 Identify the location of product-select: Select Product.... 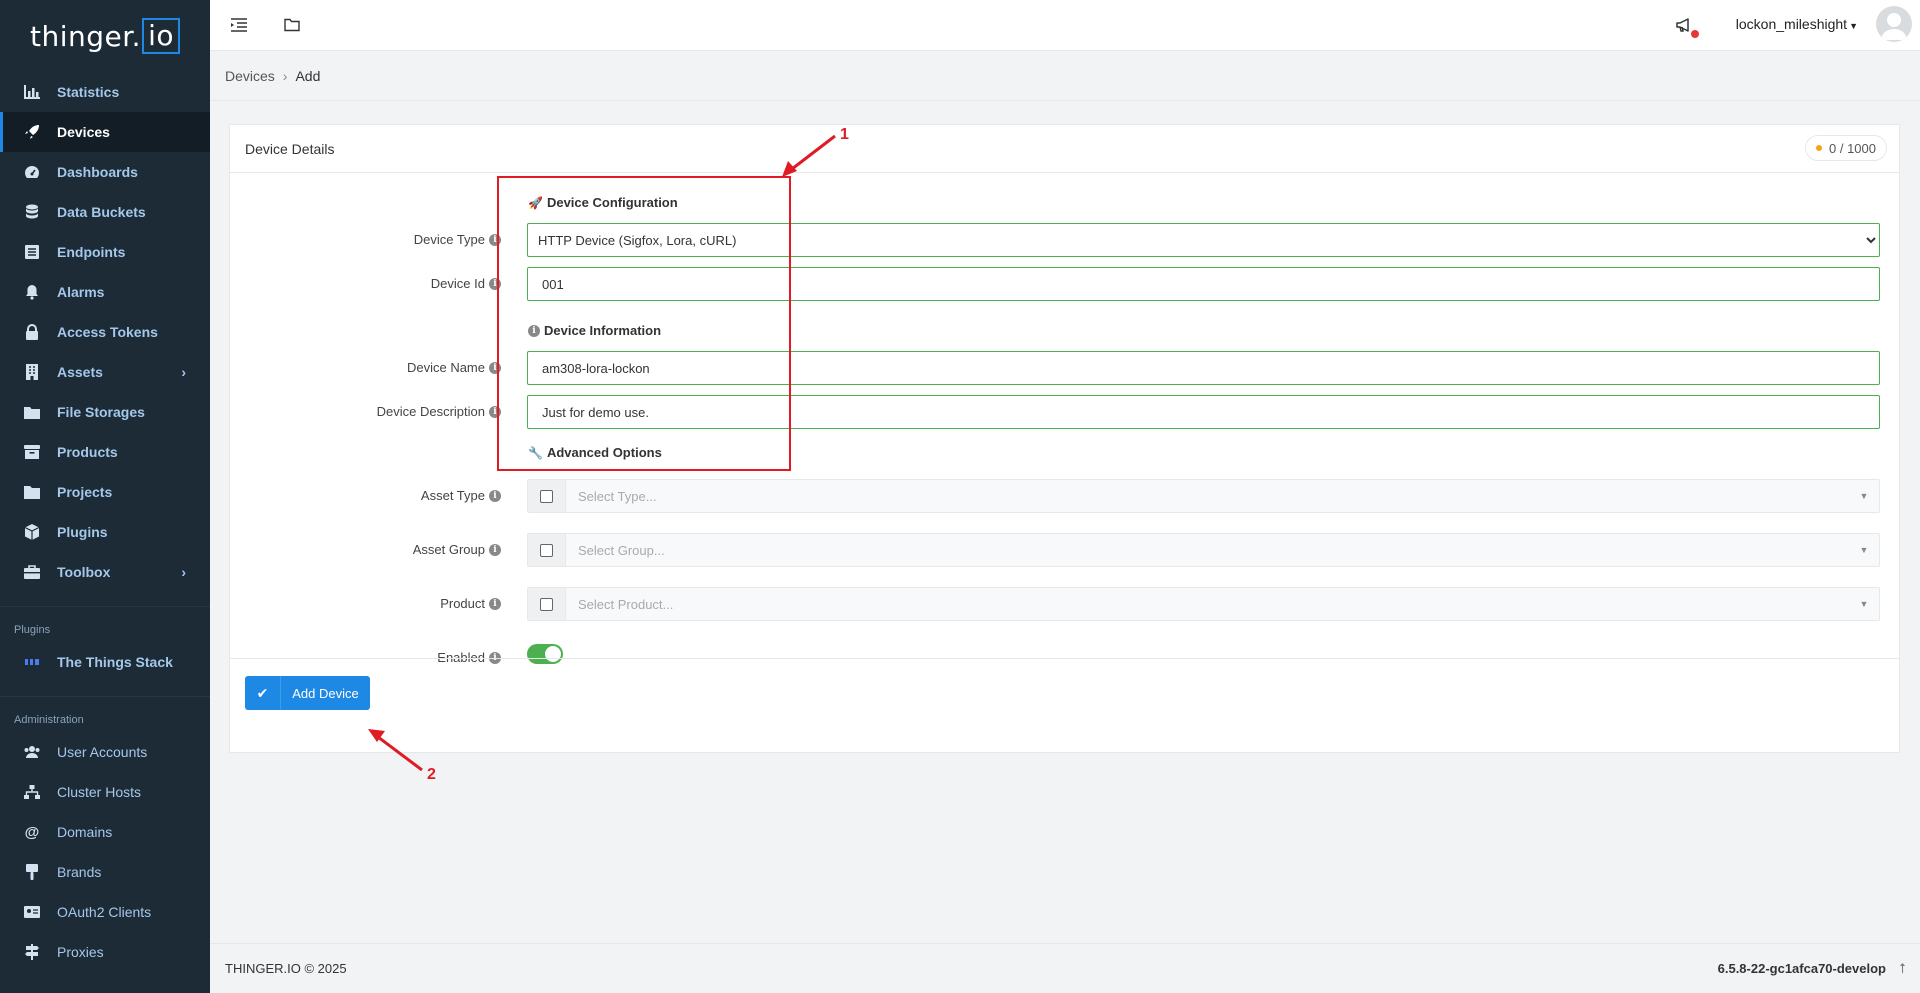
(1207, 604).